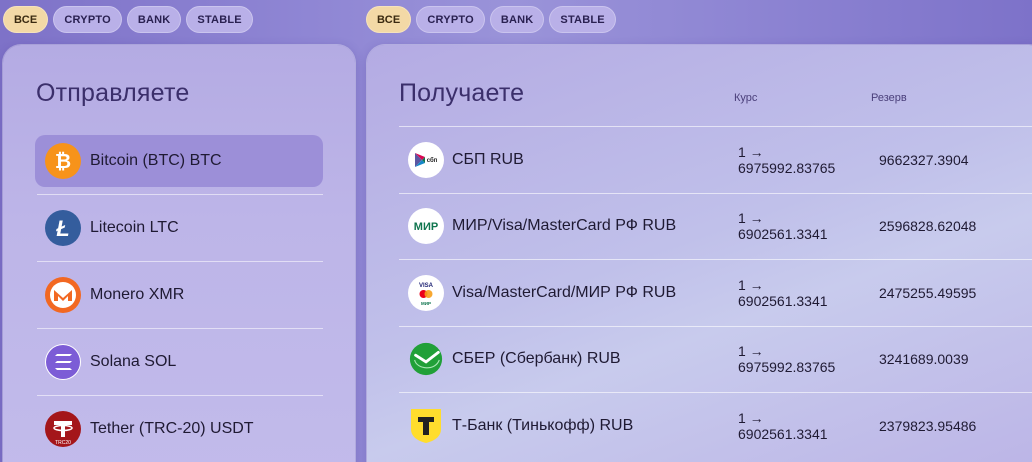  I want to click on tether-icon-text: TRC20, so click(63, 443).